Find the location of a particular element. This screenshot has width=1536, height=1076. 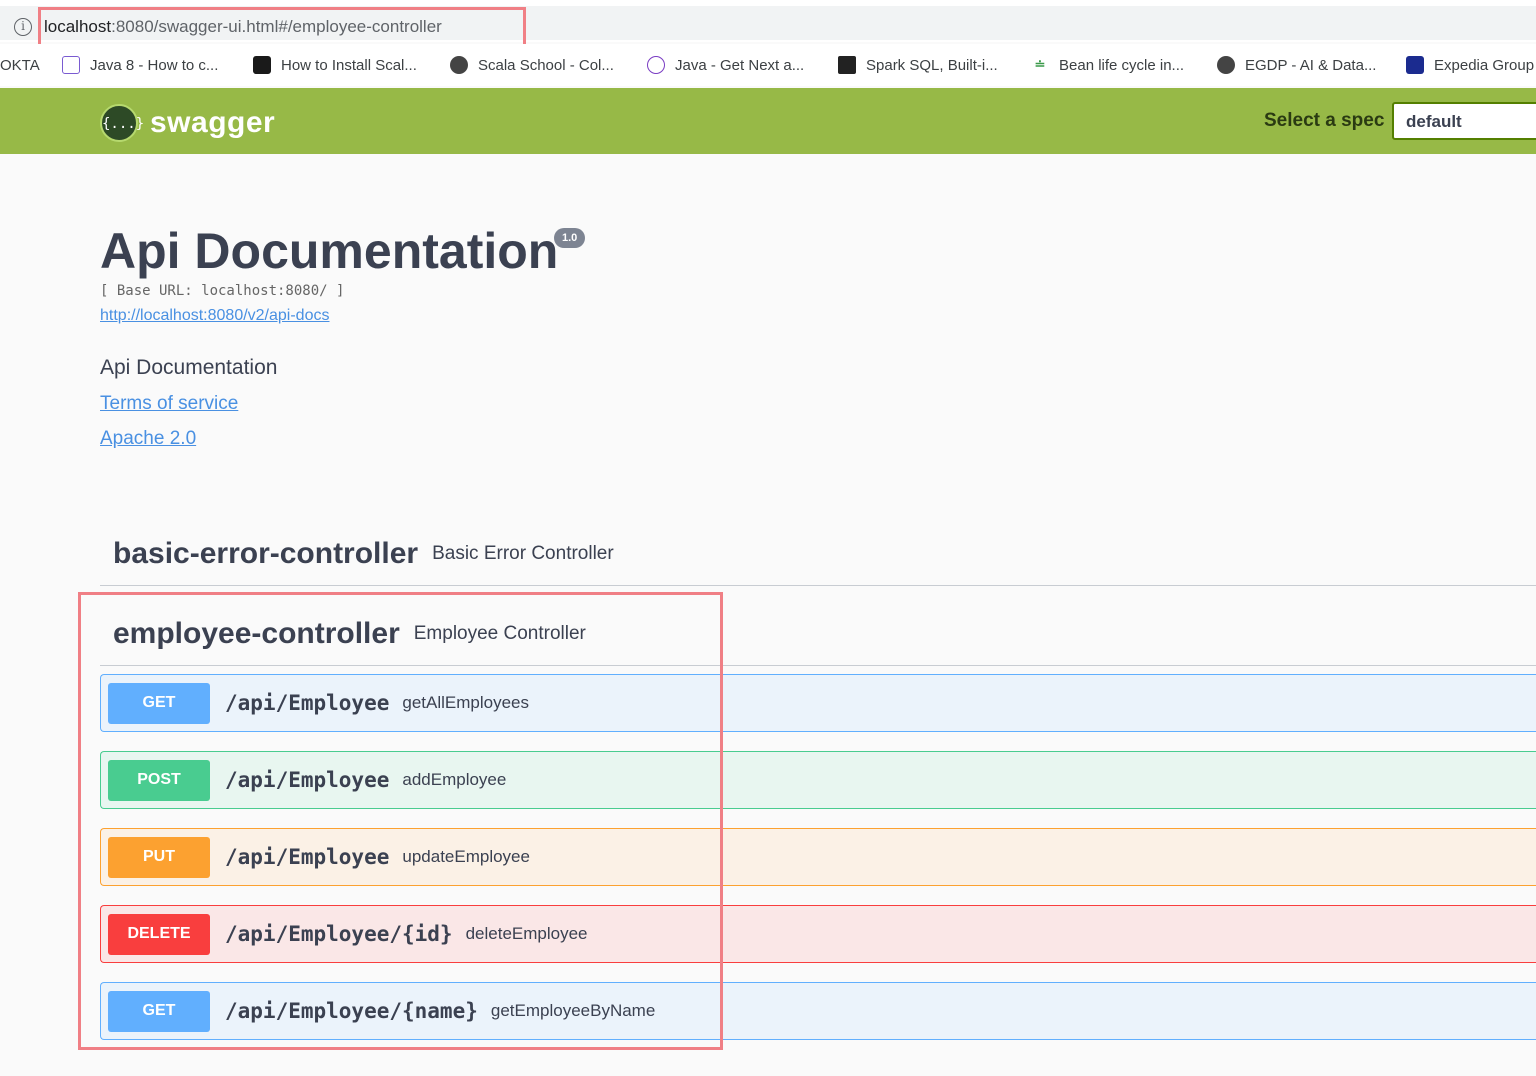

tag-employee-controller: employee-controller Employee Controller is located at coordinates (818, 634).